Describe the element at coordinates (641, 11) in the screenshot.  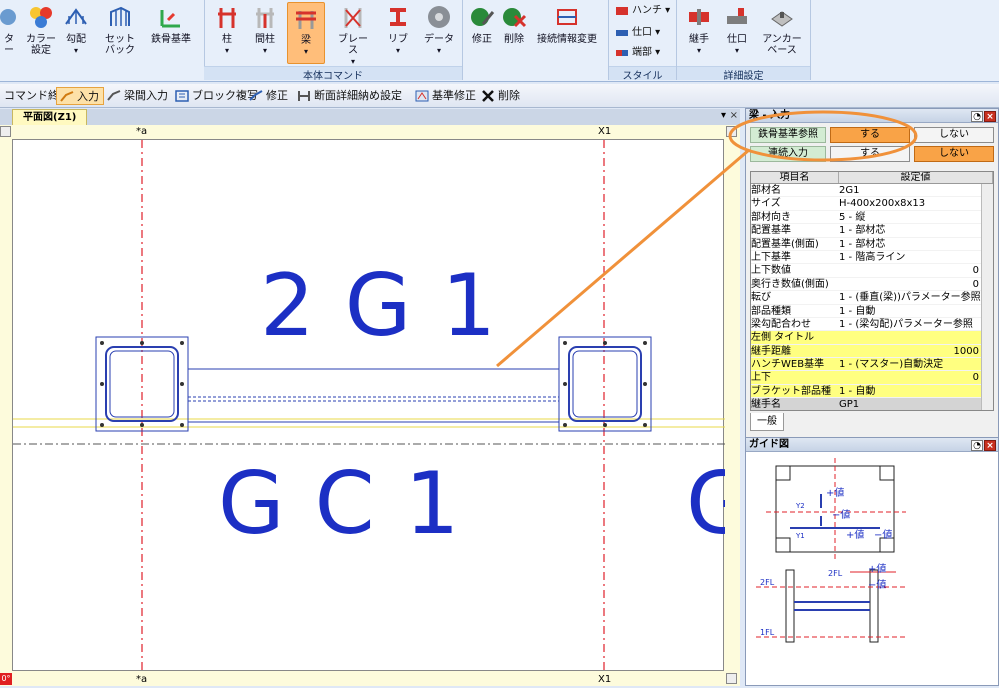
I see `ribbon-button-haunch: ハンチ ▾` at that location.